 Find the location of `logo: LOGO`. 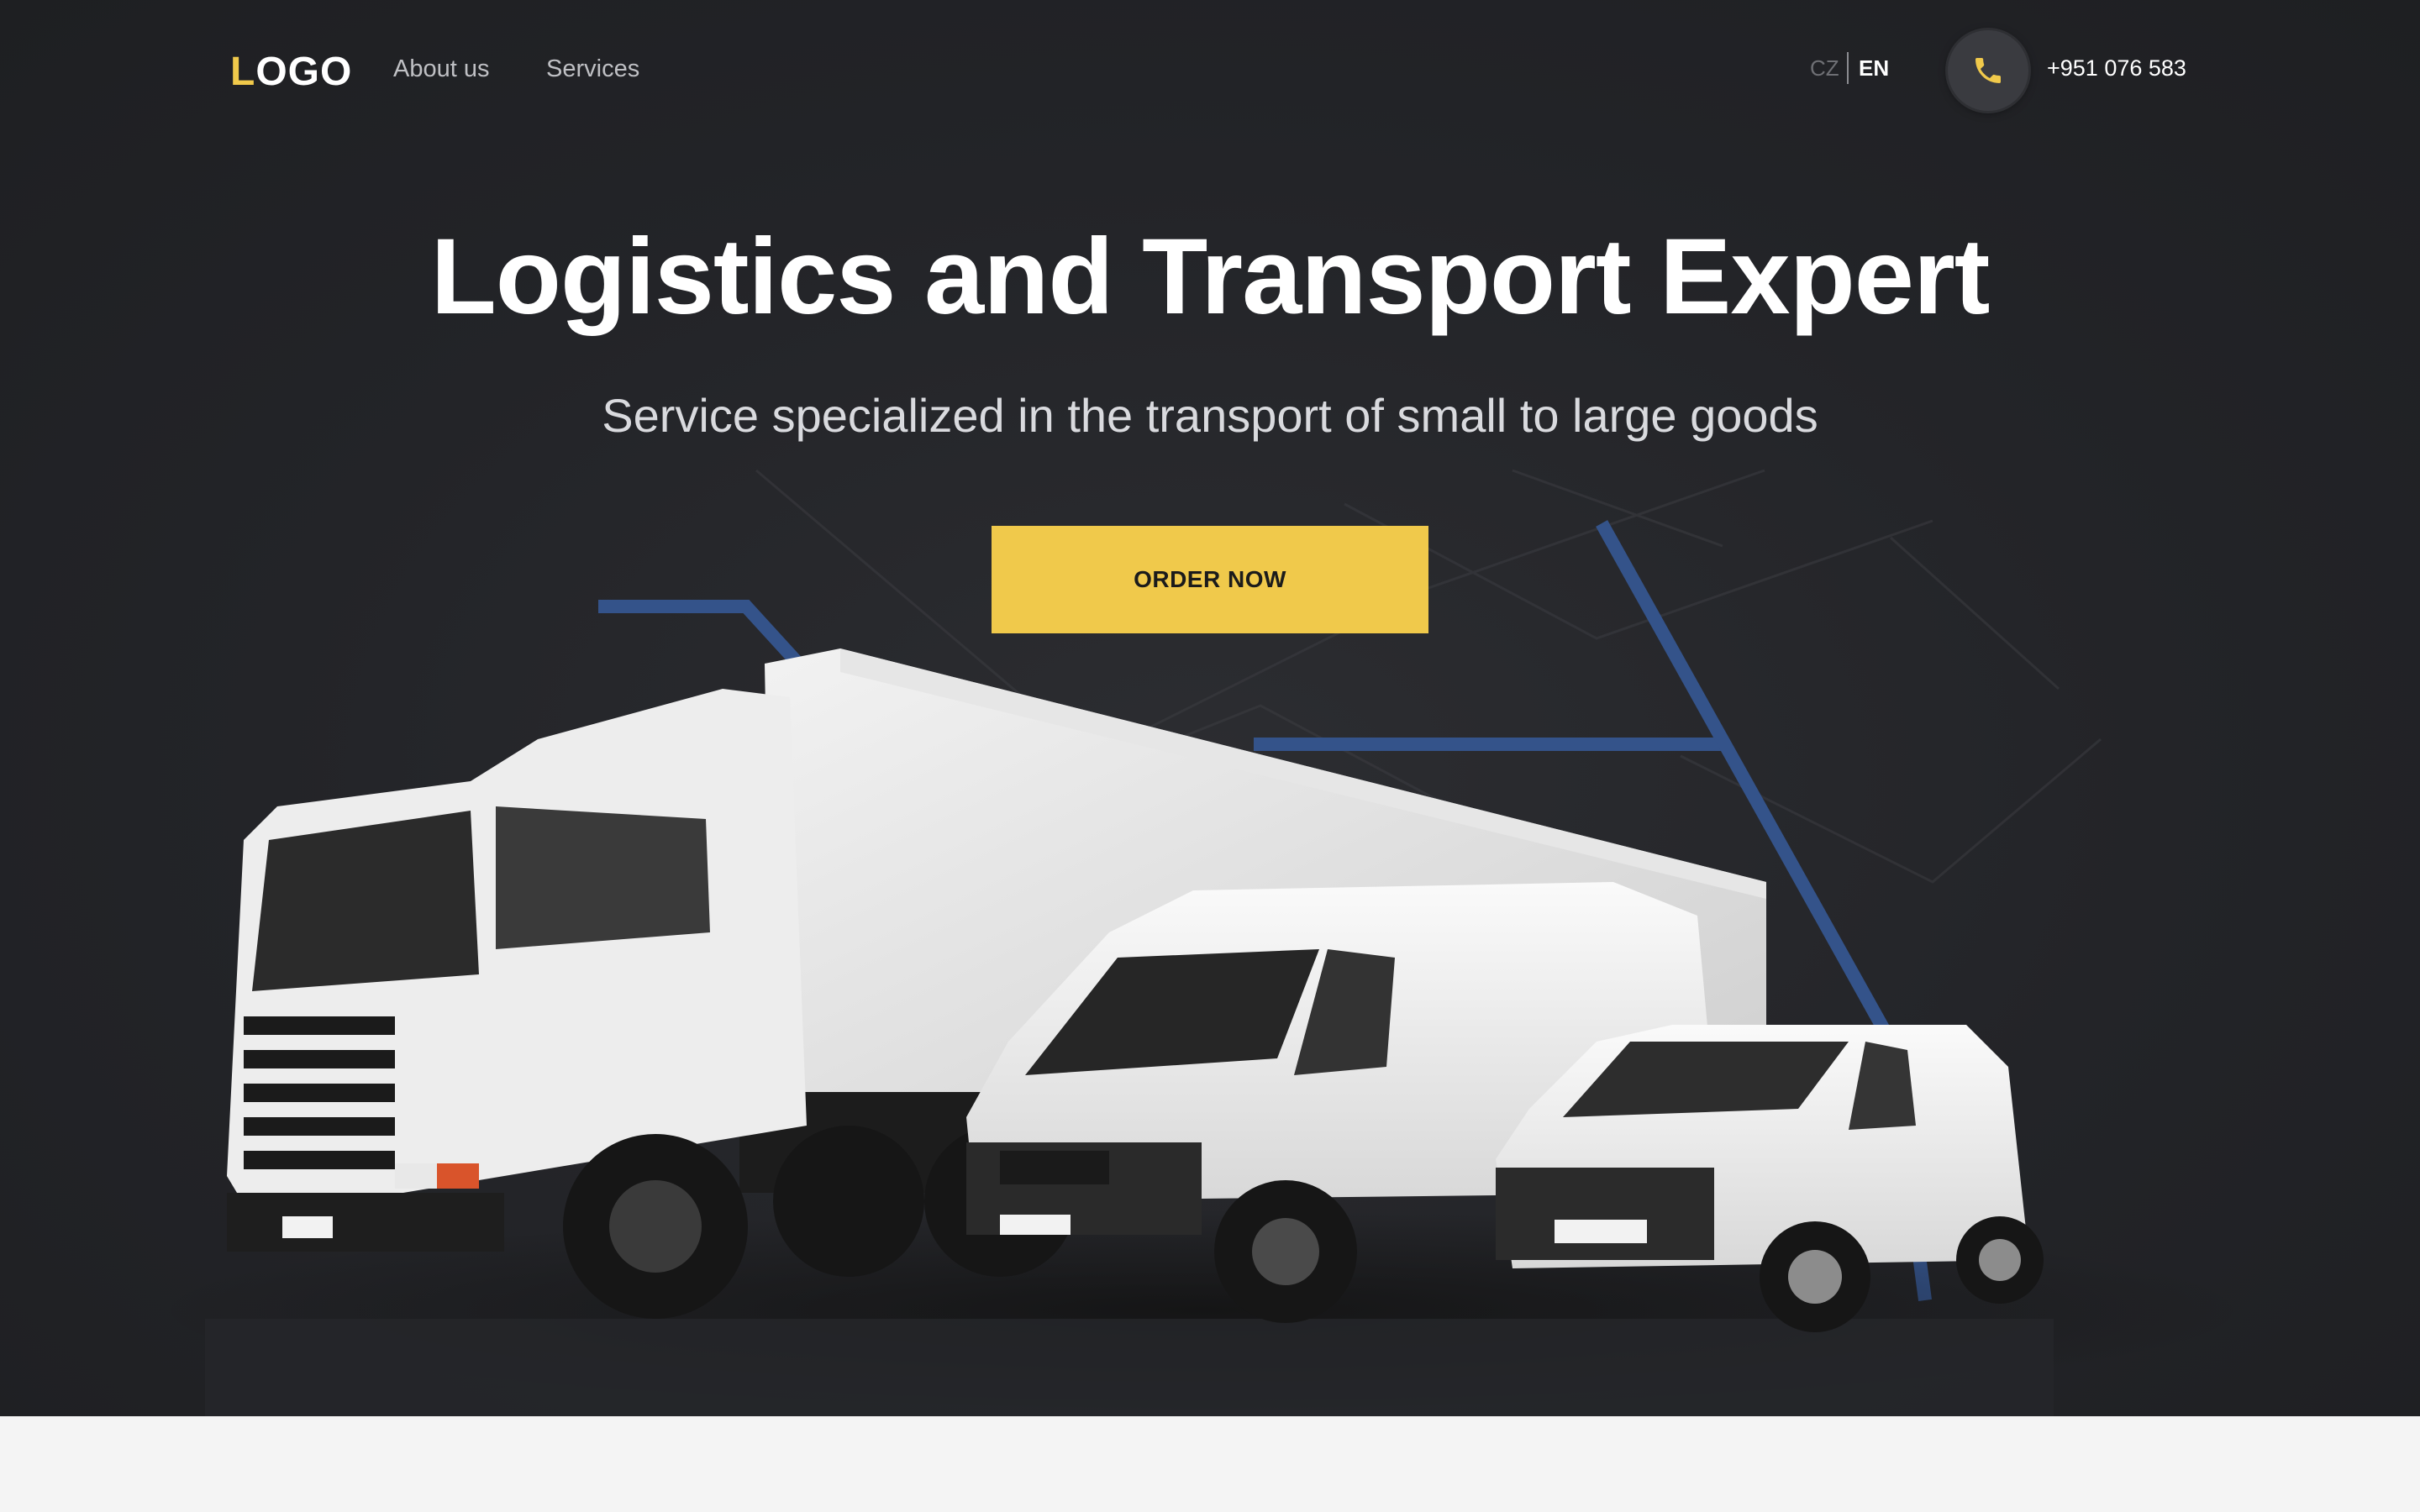

logo: LOGO is located at coordinates (291, 72).